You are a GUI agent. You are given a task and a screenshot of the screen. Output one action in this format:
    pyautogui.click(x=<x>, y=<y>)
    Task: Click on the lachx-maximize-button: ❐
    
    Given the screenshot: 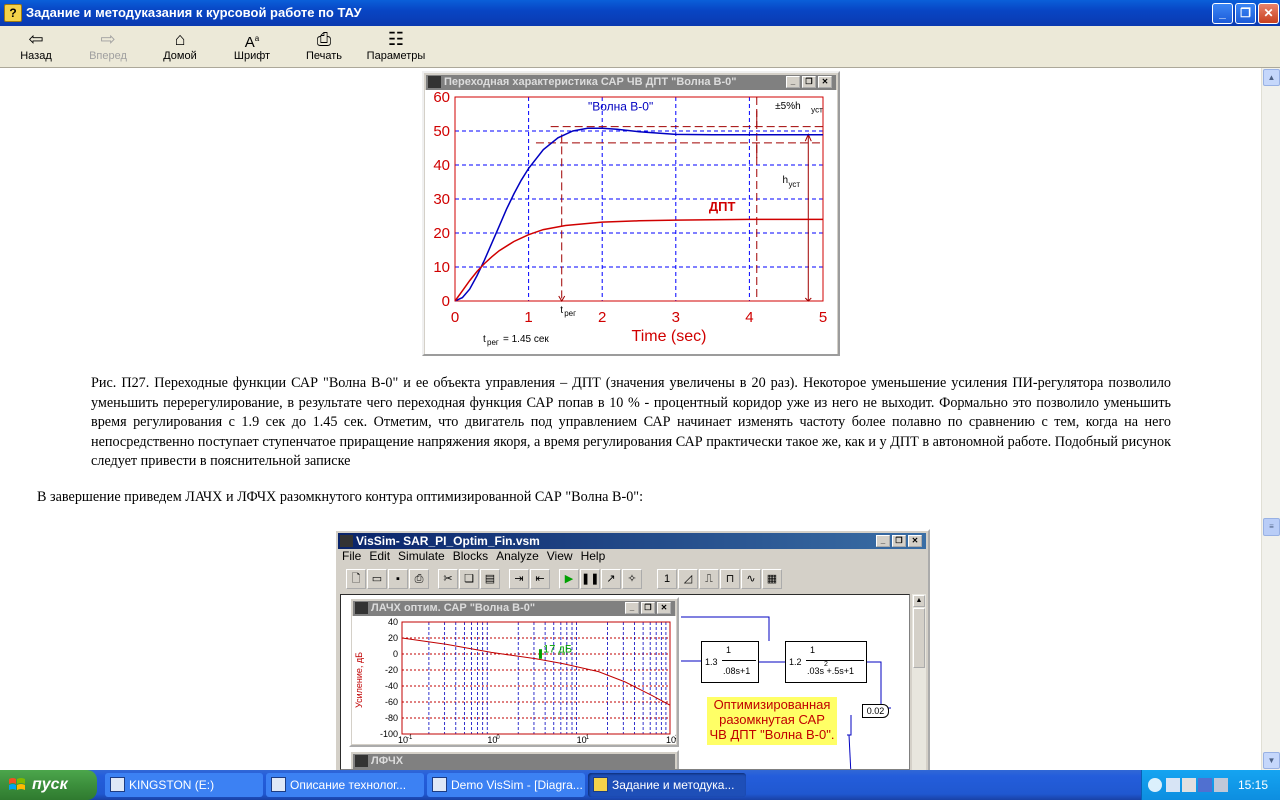 What is the action you would take?
    pyautogui.click(x=648, y=608)
    